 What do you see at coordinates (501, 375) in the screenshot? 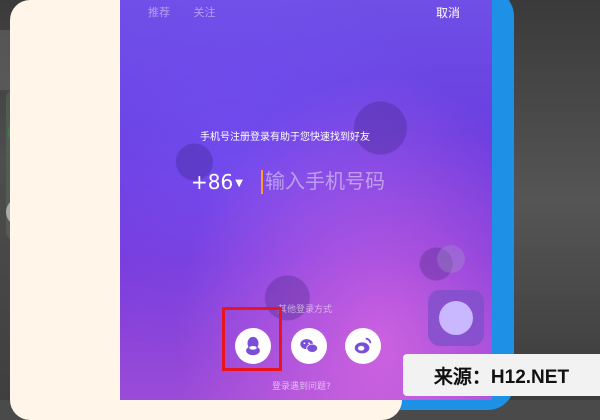
I see `watermark: 来源：H12.NET` at bounding box center [501, 375].